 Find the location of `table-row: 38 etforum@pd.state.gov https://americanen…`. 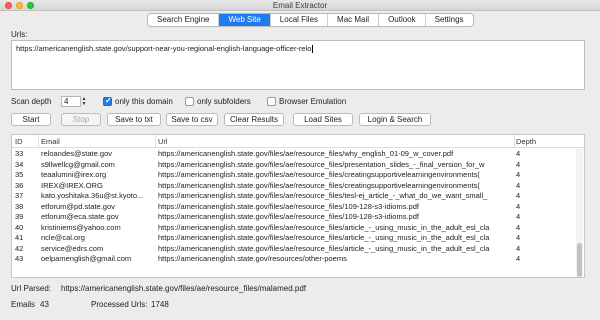

table-row: 38 etforum@pd.state.gov https://americanen… is located at coordinates (298, 207).